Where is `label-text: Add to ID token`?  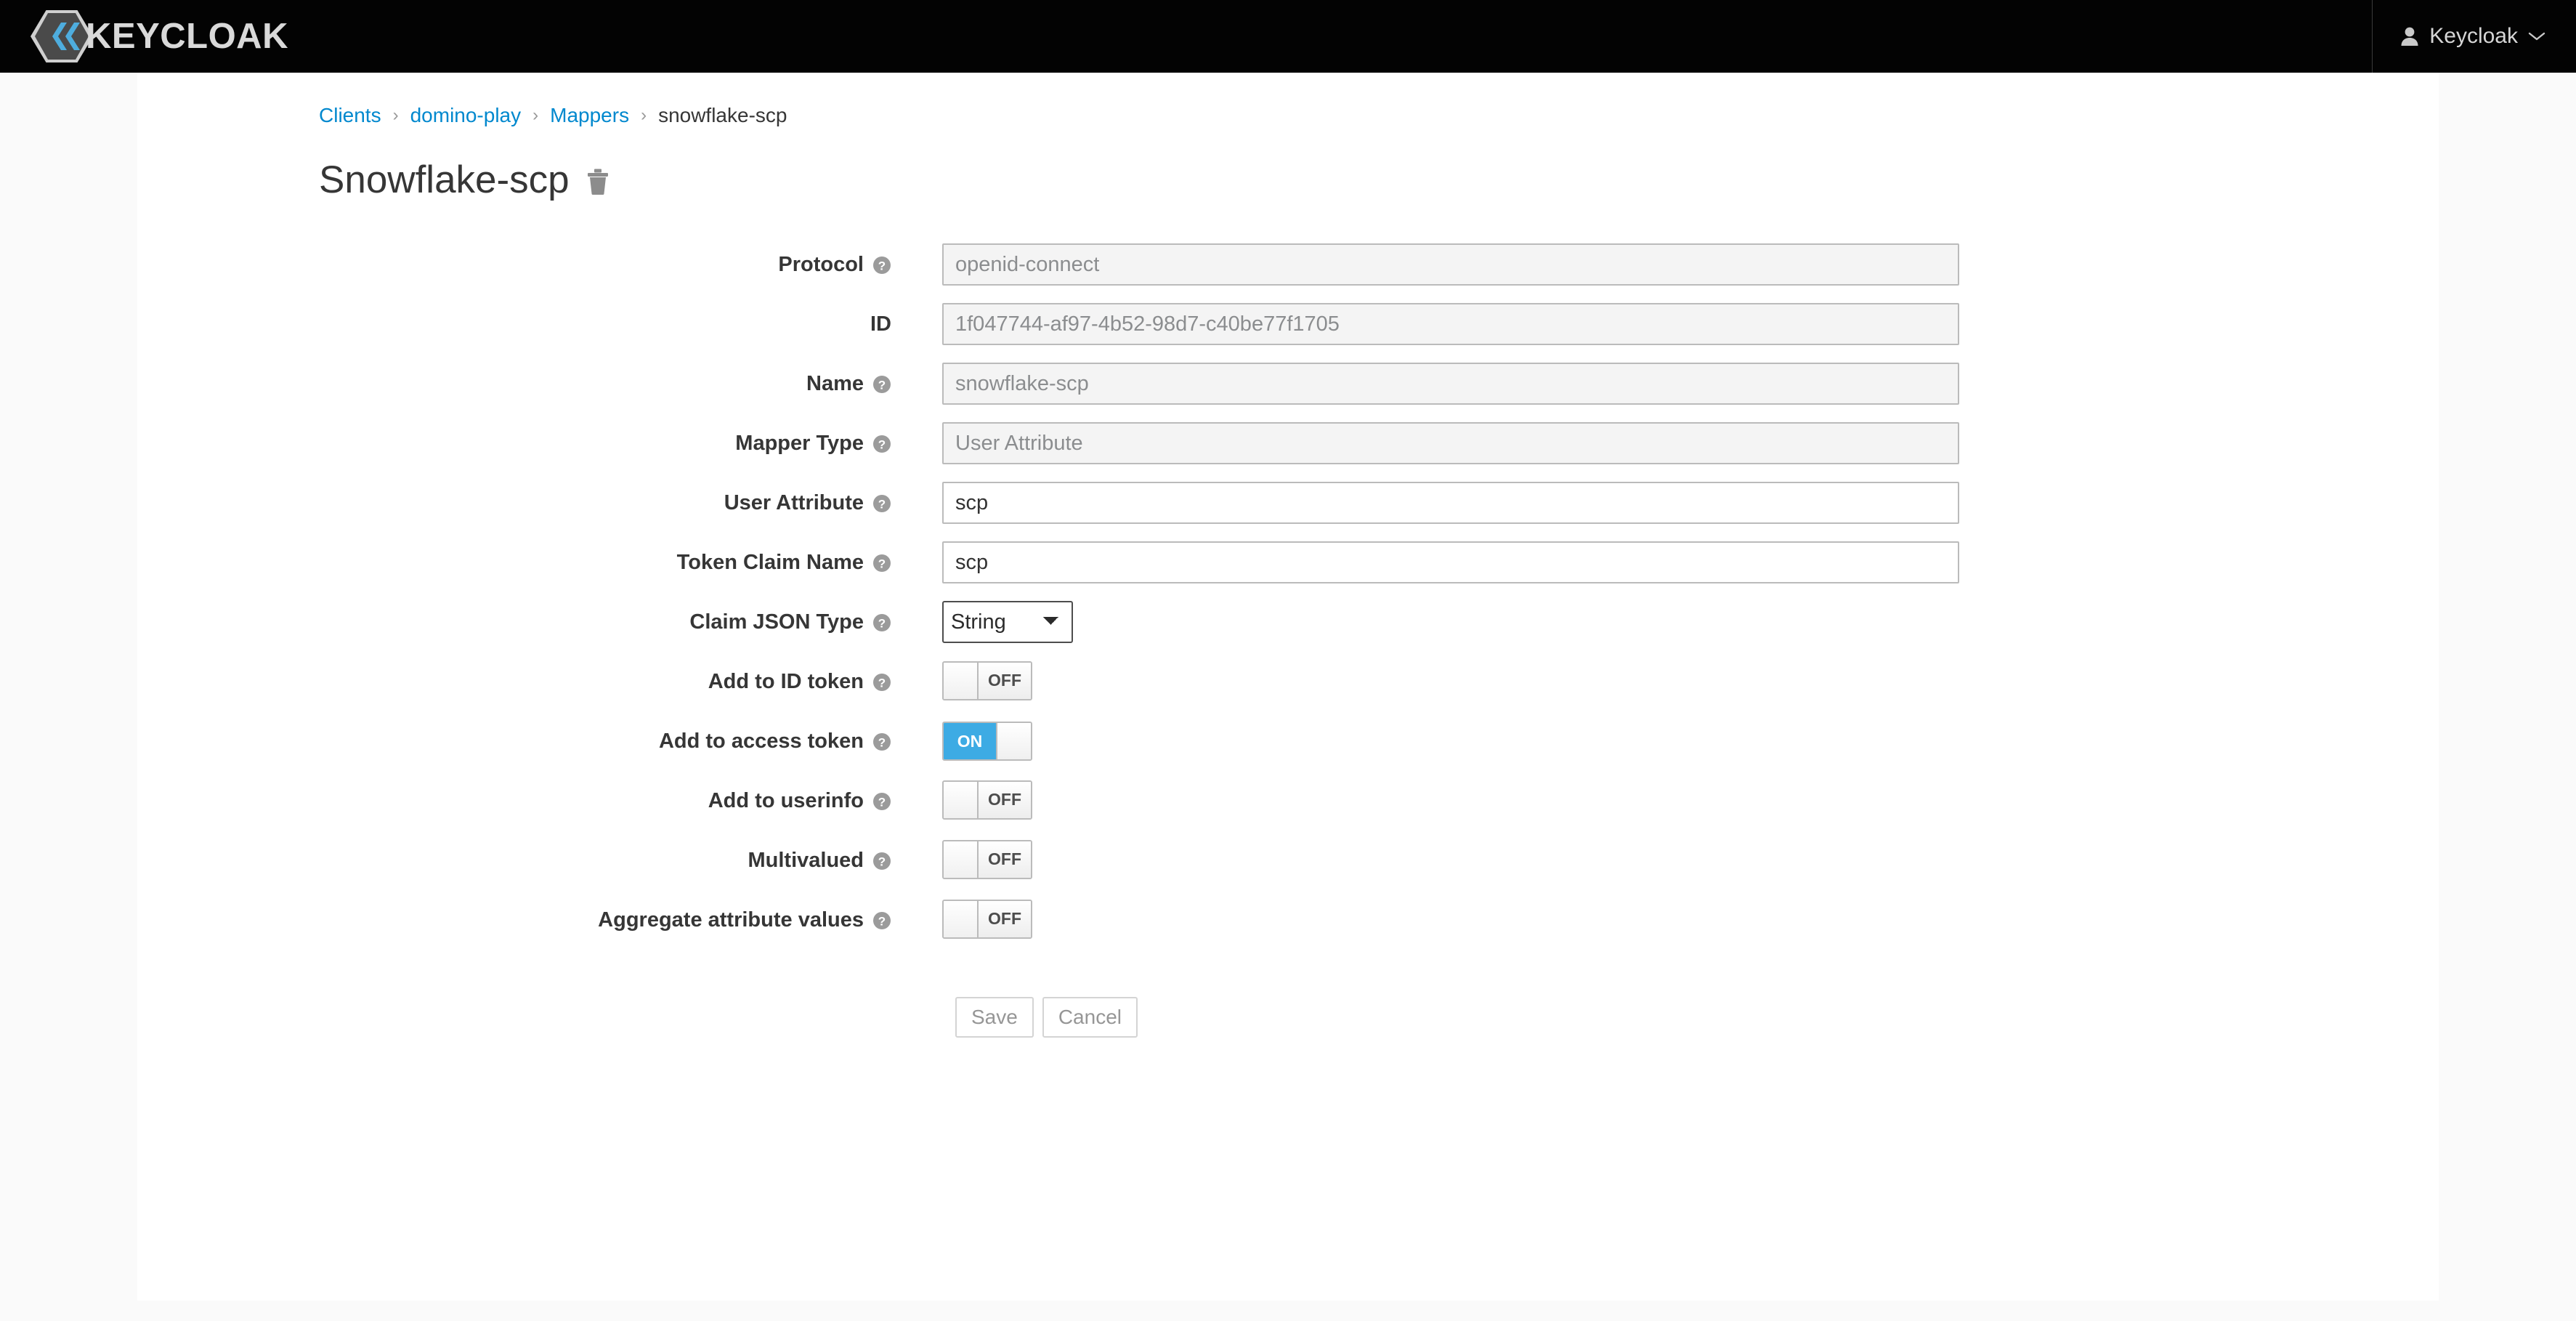
label-text: Add to ID token is located at coordinates (786, 681).